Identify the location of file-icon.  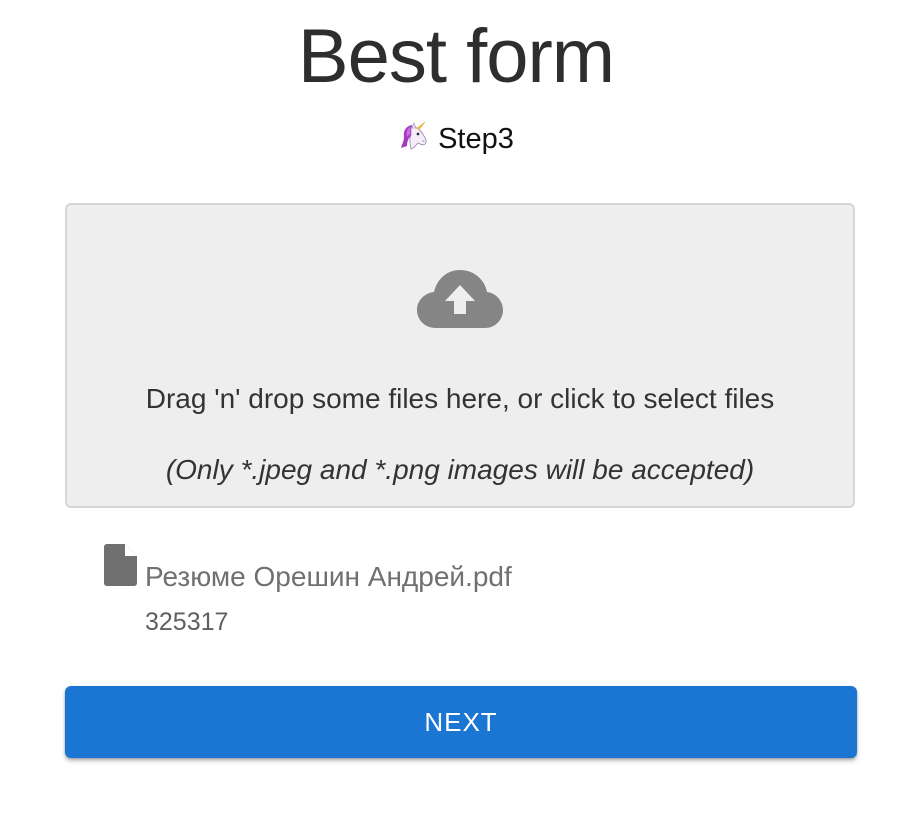
(120, 565).